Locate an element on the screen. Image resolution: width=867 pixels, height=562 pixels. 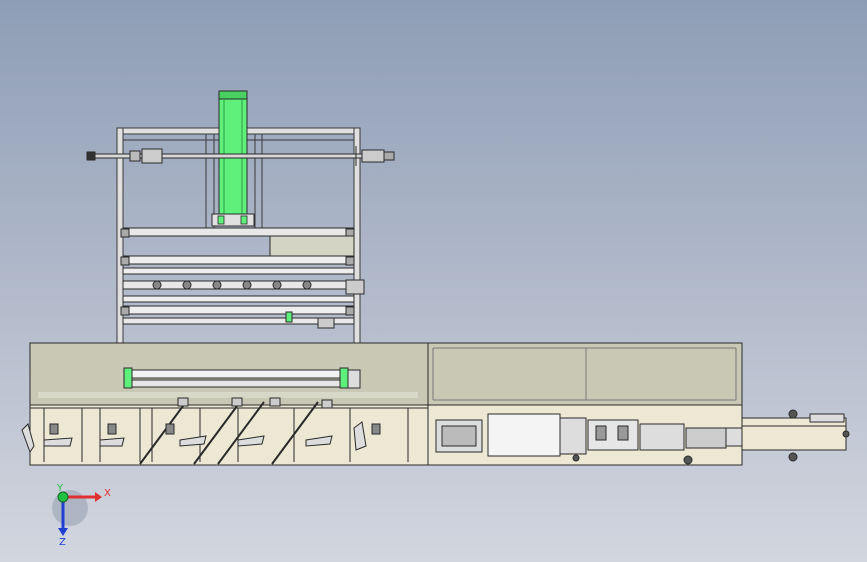
outfeed-conveyor is located at coordinates (795, 435).